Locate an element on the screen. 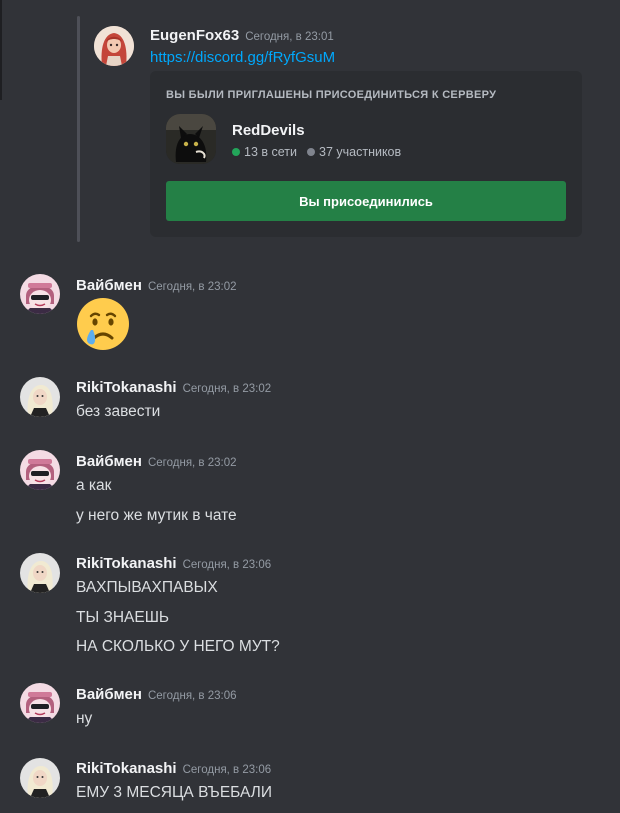 This screenshot has height=813, width=620. member-count: 37 участников is located at coordinates (360, 152).